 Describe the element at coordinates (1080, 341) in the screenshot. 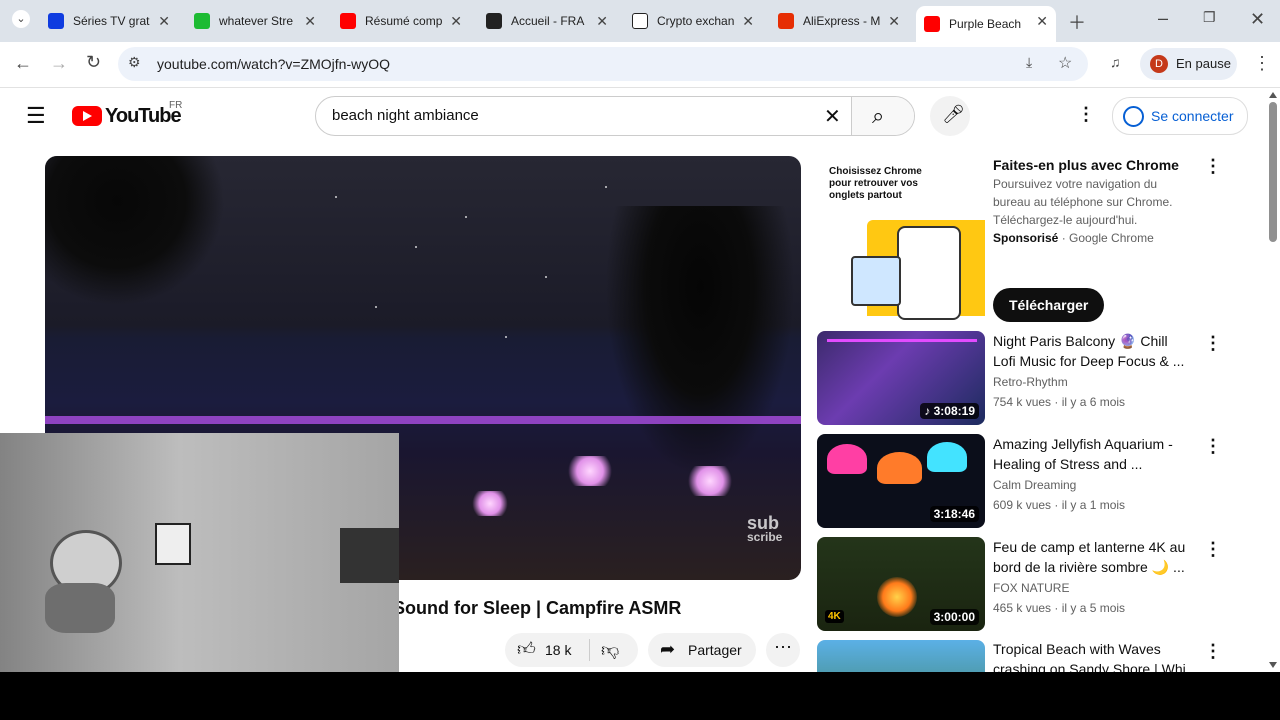

I see `video-title-line: Night Paris Balcony 🔮 Chill` at that location.